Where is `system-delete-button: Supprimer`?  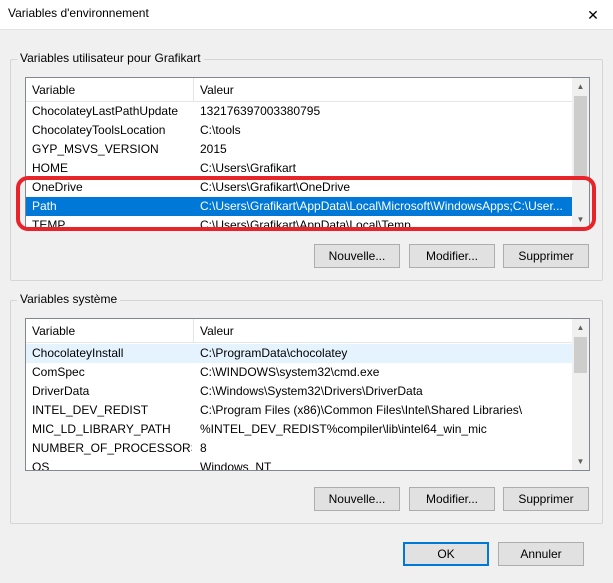 system-delete-button: Supprimer is located at coordinates (546, 499).